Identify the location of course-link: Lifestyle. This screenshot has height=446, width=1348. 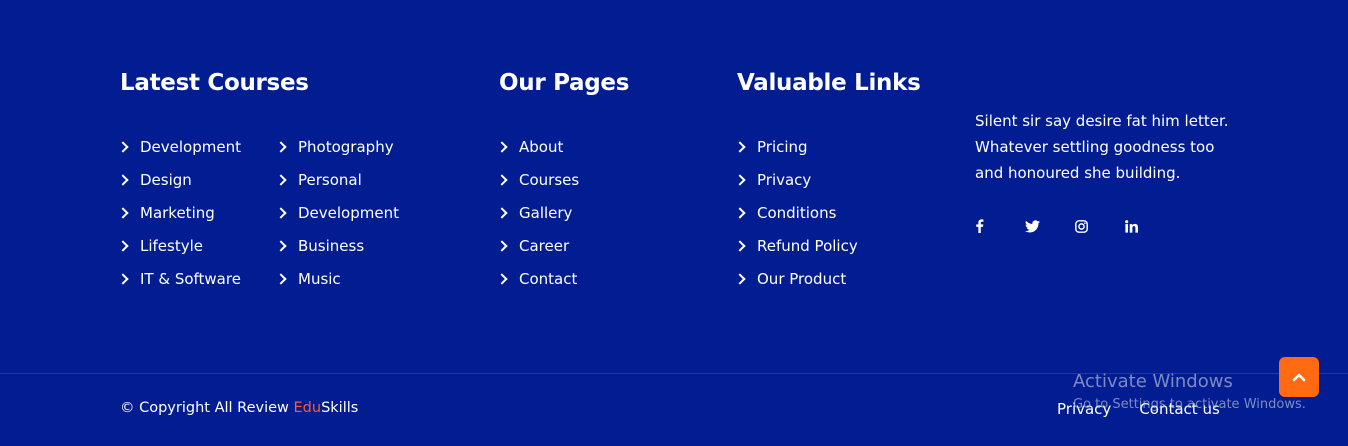
(179, 245).